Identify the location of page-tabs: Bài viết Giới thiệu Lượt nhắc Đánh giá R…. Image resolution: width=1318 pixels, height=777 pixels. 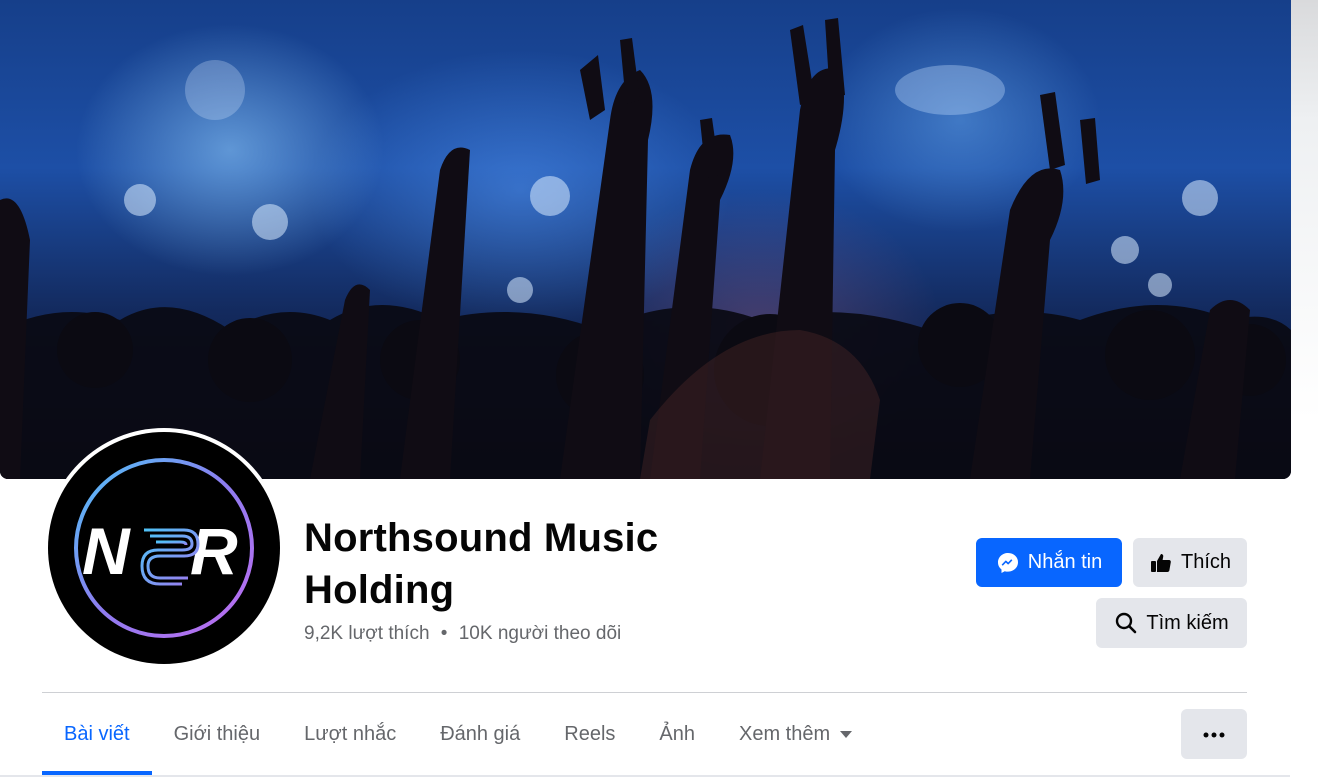
(458, 735).